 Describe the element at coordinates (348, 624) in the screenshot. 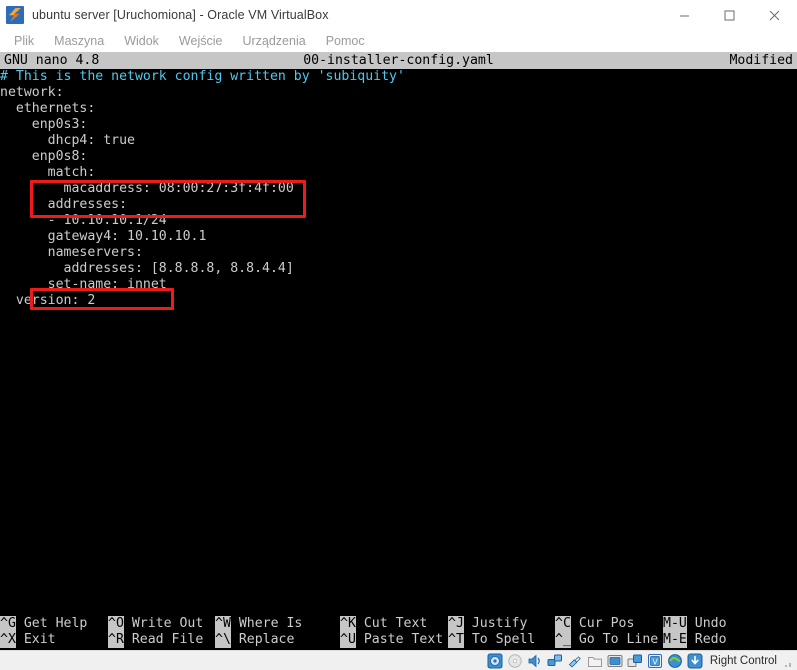

I see `shortcut-key: ^K` at that location.